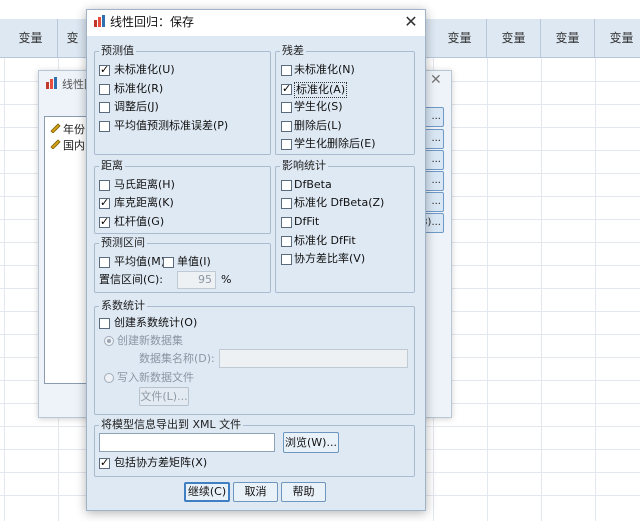  Describe the element at coordinates (123, 242) in the screenshot. I see `group-title: 预测区间` at that location.